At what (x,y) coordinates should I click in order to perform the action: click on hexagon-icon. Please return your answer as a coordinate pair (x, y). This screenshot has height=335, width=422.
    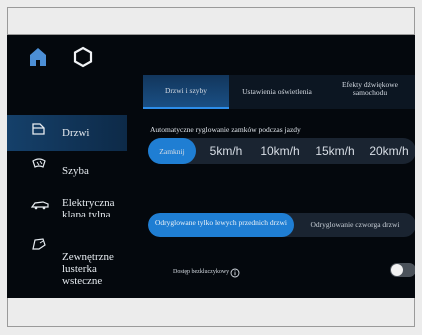
    Looking at the image, I should click on (83, 57).